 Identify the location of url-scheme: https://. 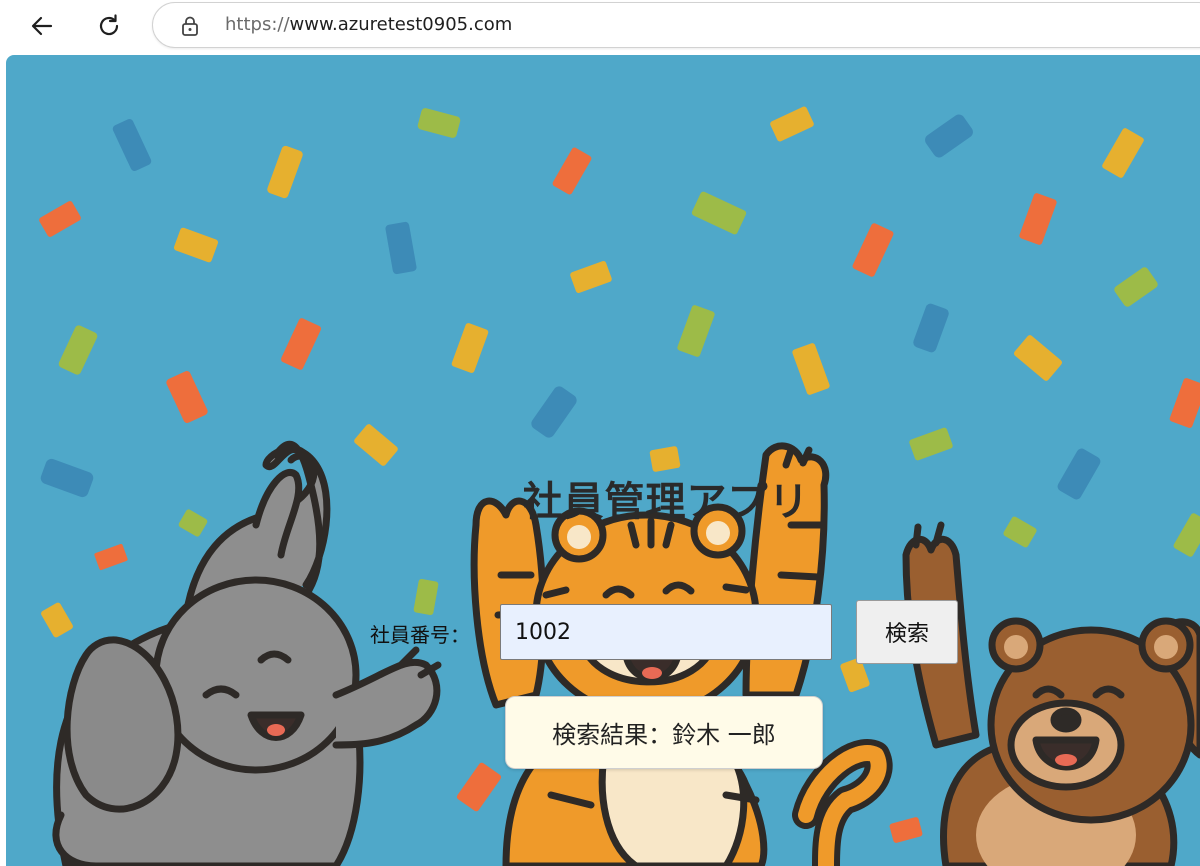
(257, 24).